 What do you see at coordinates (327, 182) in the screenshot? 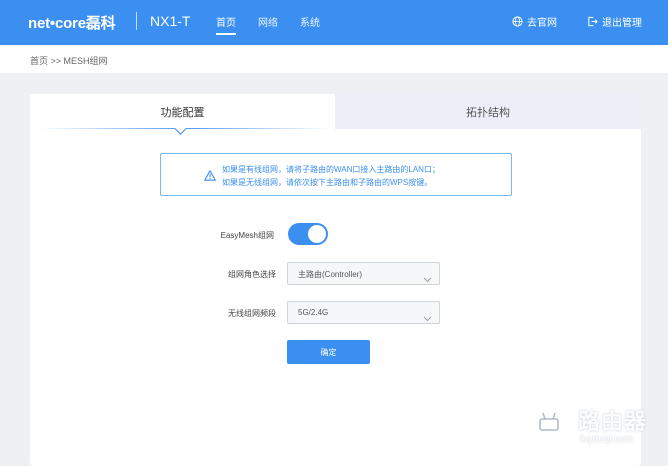
I see `notice-line-wireless: 如果是无线组网，请依次按下主路由和子路由的WPS按键。` at bounding box center [327, 182].